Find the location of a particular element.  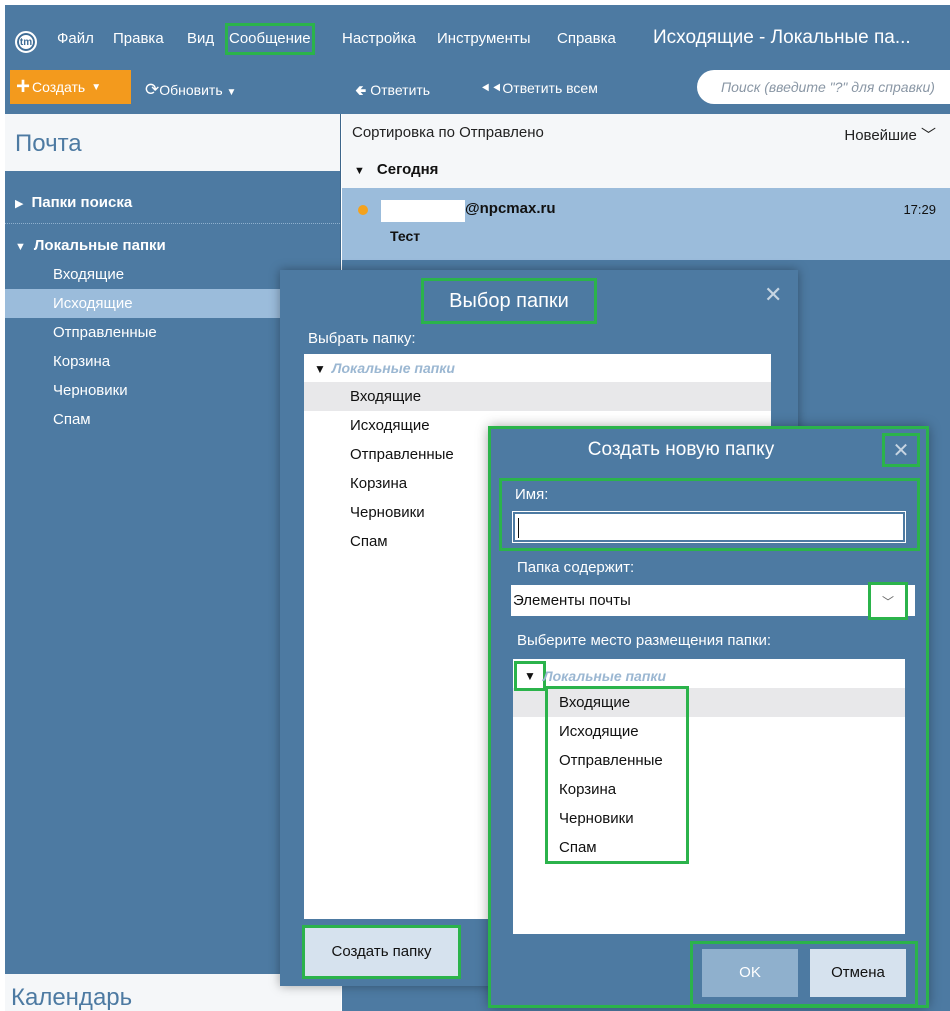

message-row: @npcmax.ru 17:29 Тест is located at coordinates (646, 224).